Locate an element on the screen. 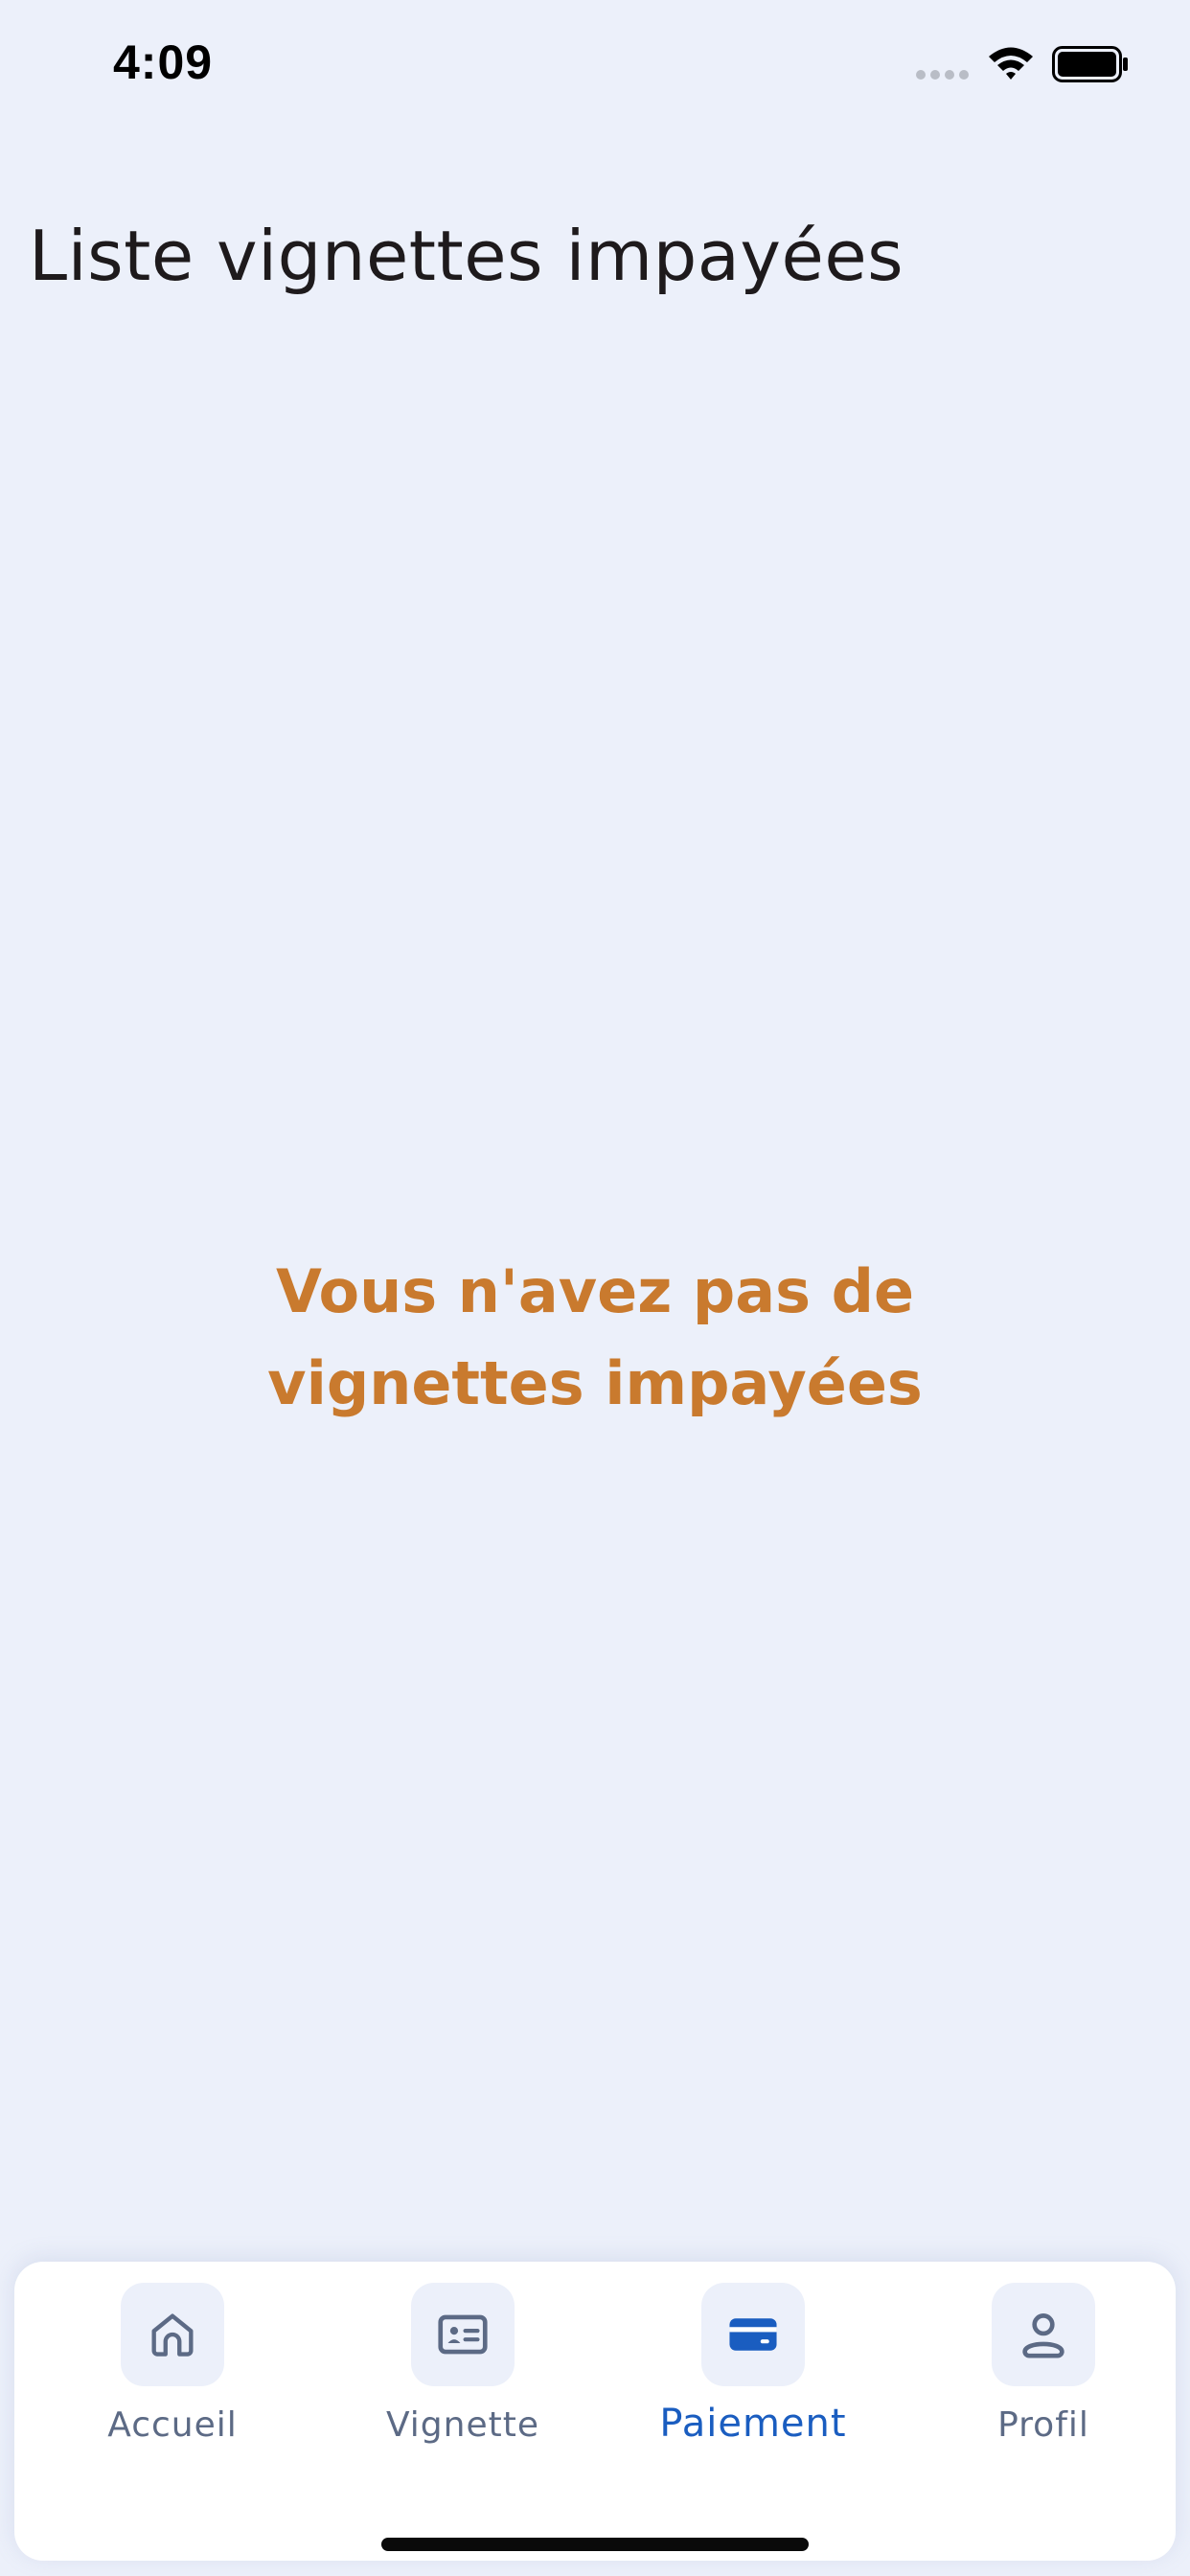  home-indicator is located at coordinates (595, 2544).